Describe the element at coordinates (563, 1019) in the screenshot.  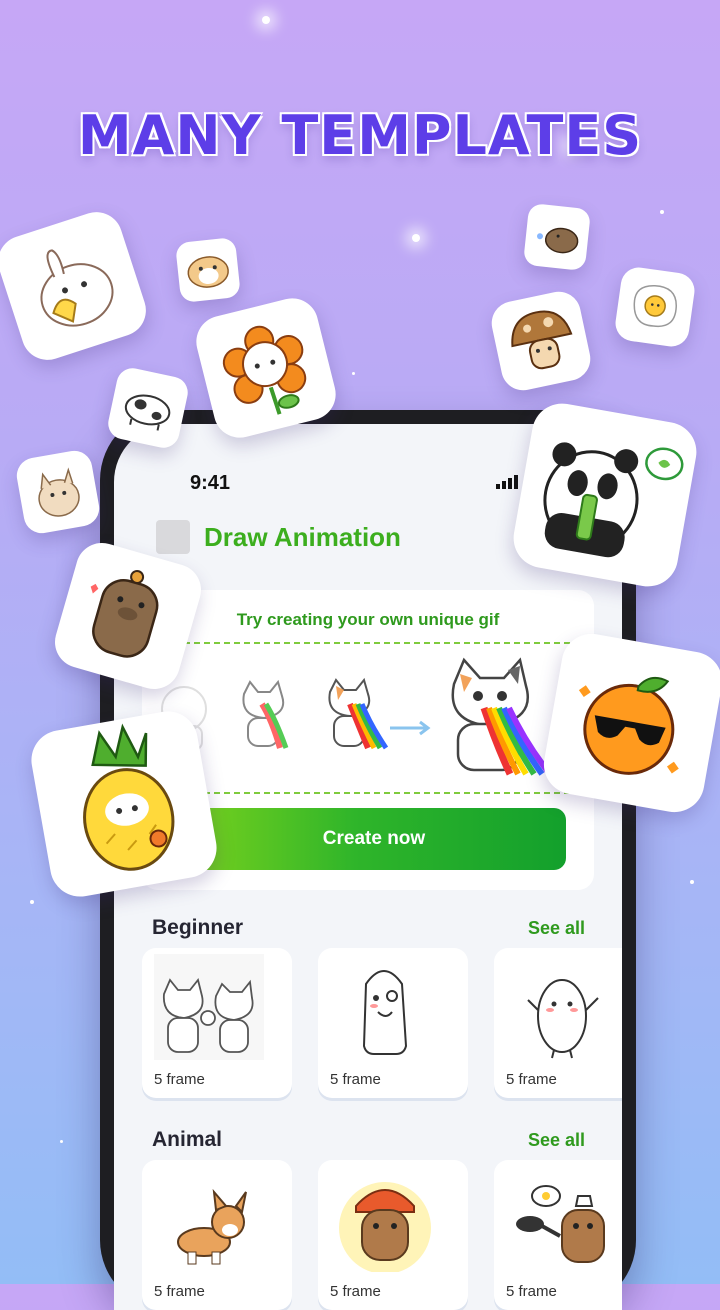
I see `potato-waving-icon` at that location.